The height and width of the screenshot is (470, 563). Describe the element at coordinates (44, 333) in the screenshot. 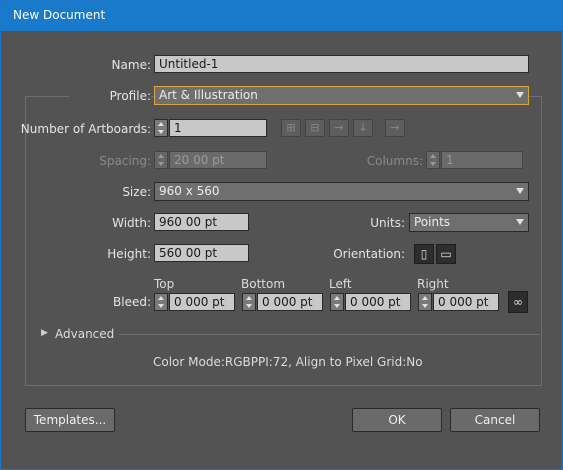

I see `chevron-right-icon: ▶` at that location.